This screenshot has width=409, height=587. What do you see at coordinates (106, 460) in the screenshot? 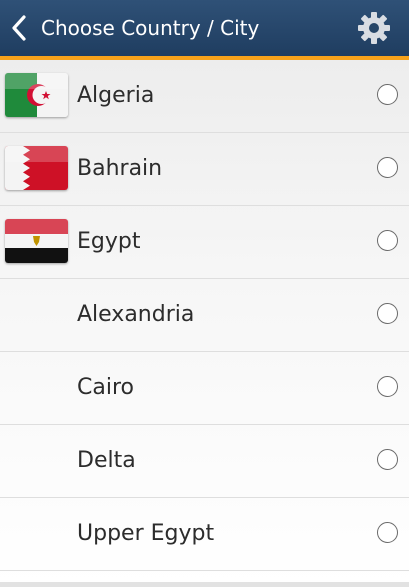
I see `list-item-label: Delta` at bounding box center [106, 460].